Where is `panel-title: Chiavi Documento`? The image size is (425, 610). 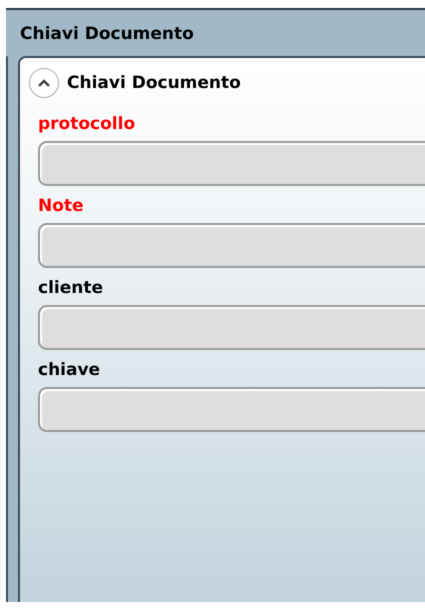 panel-title: Chiavi Documento is located at coordinates (107, 34).